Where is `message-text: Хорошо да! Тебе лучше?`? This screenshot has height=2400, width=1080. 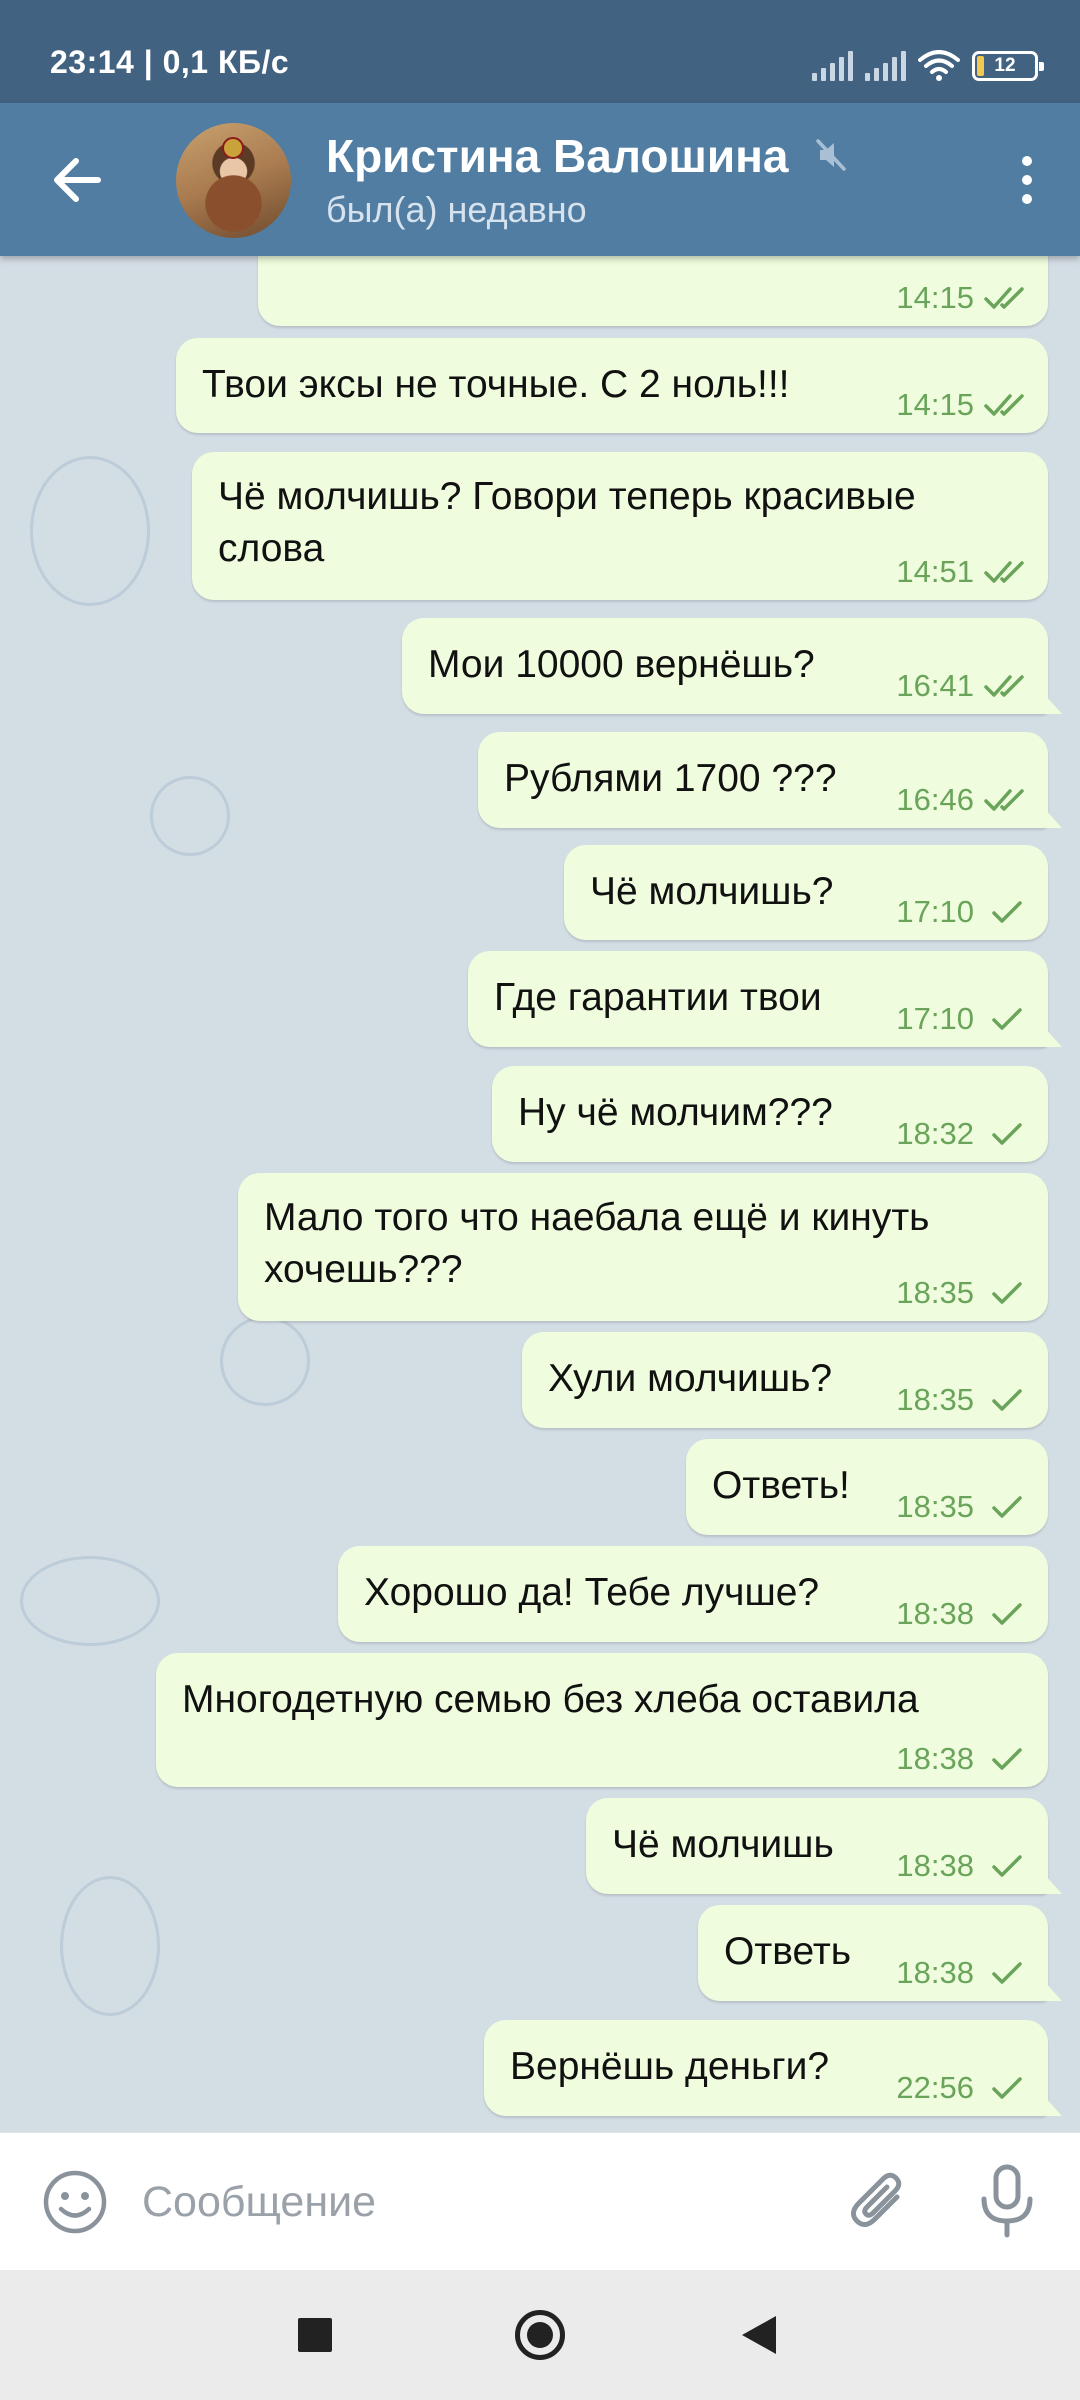
message-text: Хорошо да! Тебе лучше? is located at coordinates (592, 1592).